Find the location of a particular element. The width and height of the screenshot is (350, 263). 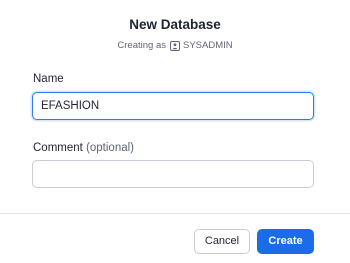

dialog-subtitle: Creating as SYSADMIN is located at coordinates (175, 46).